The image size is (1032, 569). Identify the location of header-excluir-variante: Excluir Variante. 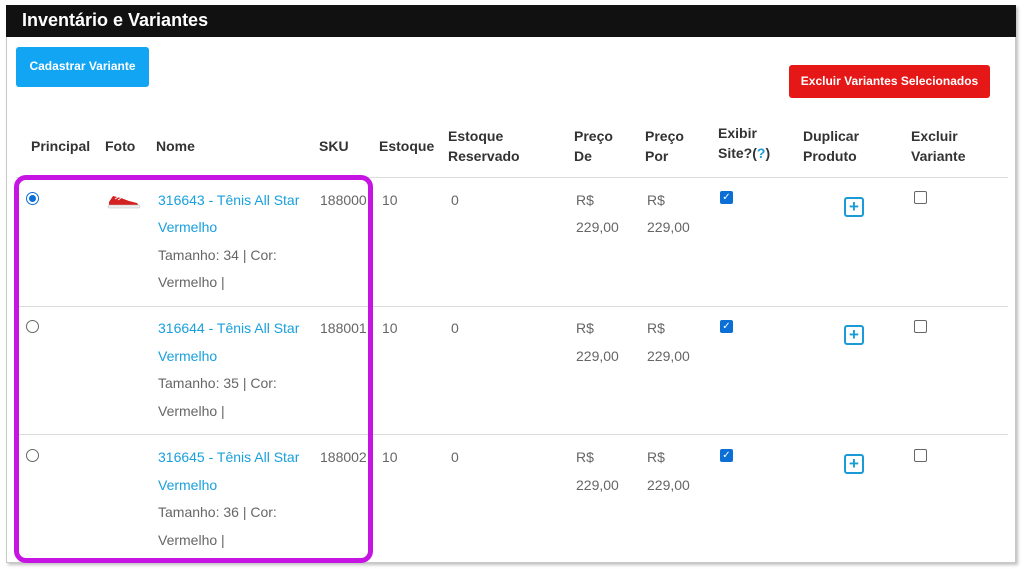
(938, 146).